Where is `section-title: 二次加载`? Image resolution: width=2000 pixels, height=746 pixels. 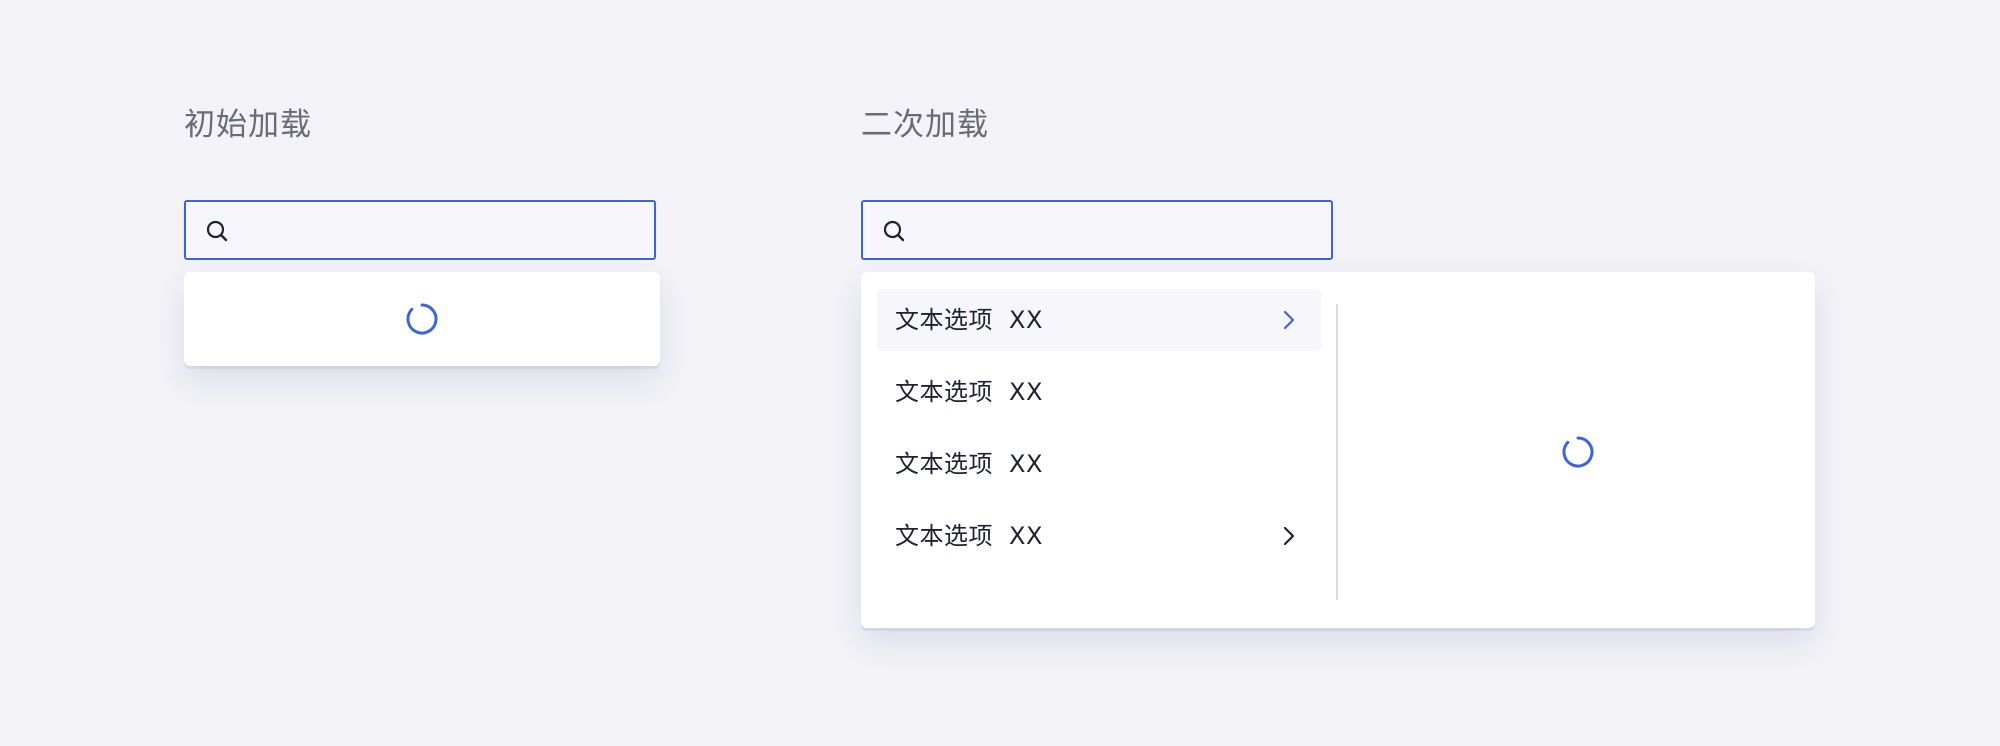
section-title: 二次加载 is located at coordinates (925, 125).